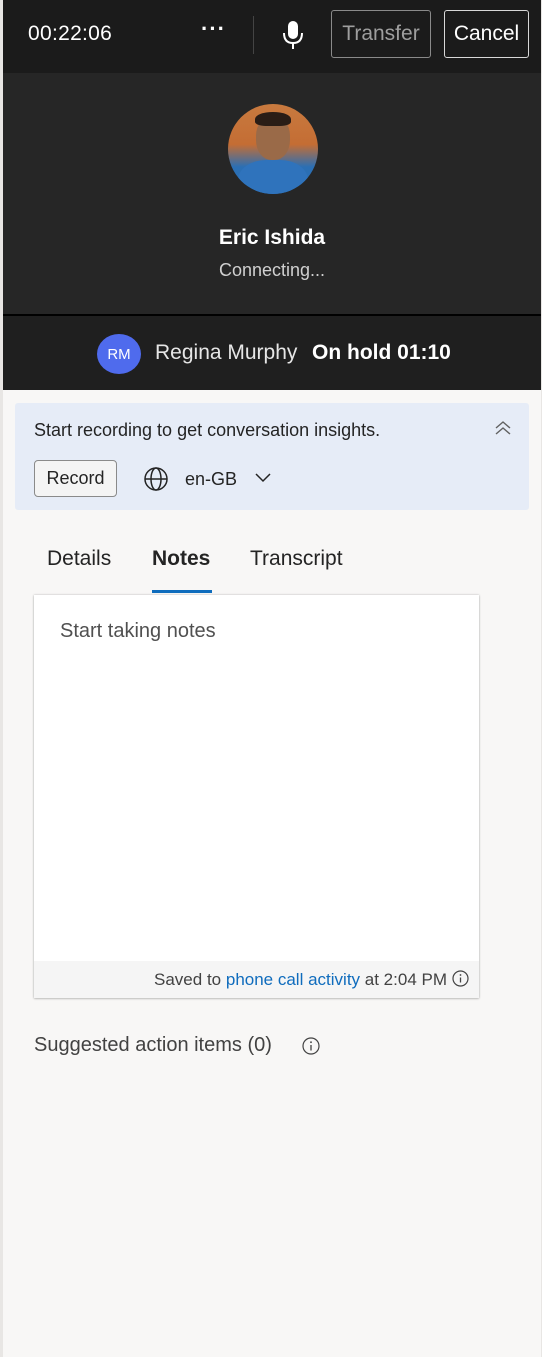  I want to click on transfer-button: Transfer, so click(381, 34).